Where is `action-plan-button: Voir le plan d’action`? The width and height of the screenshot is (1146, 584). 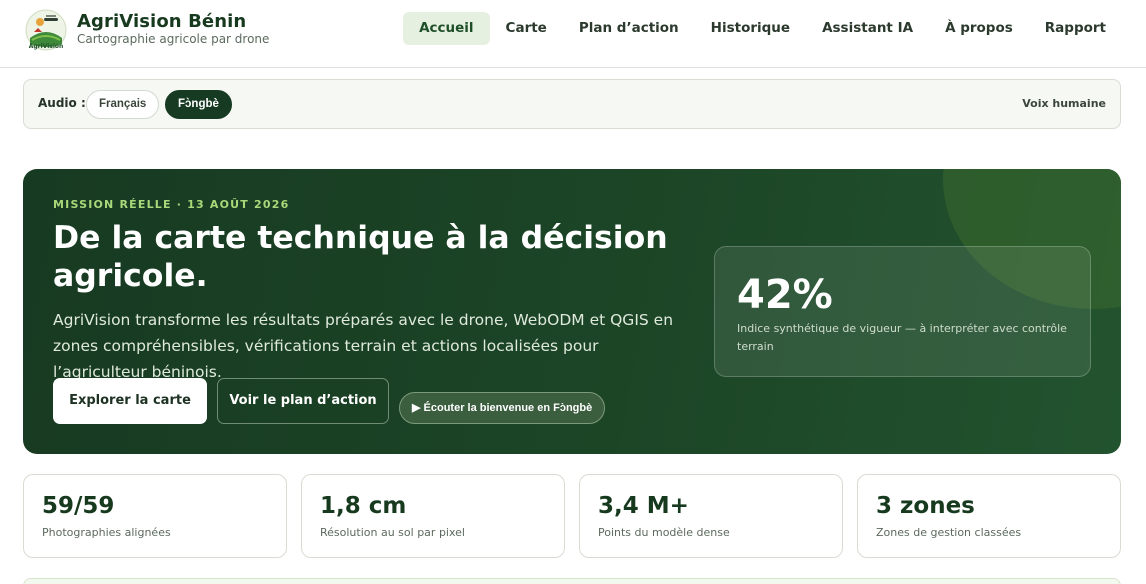 action-plan-button: Voir le plan d’action is located at coordinates (303, 401).